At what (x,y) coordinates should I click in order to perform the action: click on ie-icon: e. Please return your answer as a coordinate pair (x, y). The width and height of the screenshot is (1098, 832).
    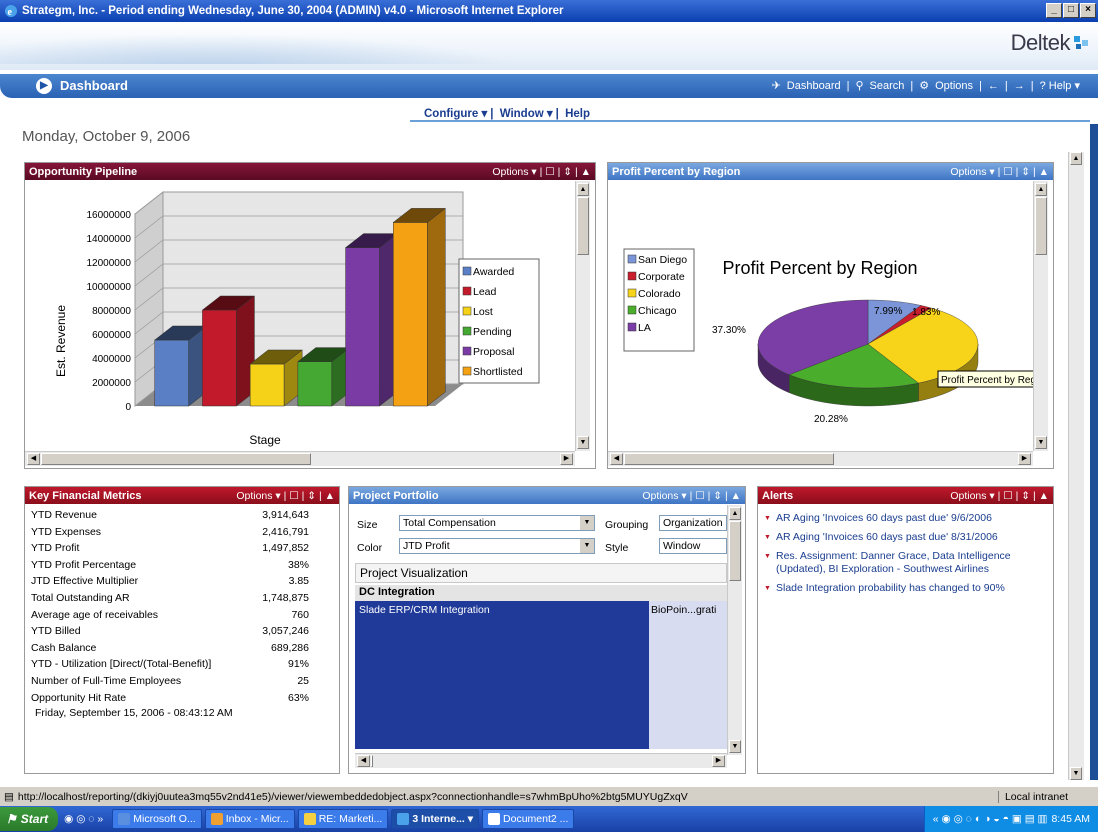
    Looking at the image, I should click on (11, 11).